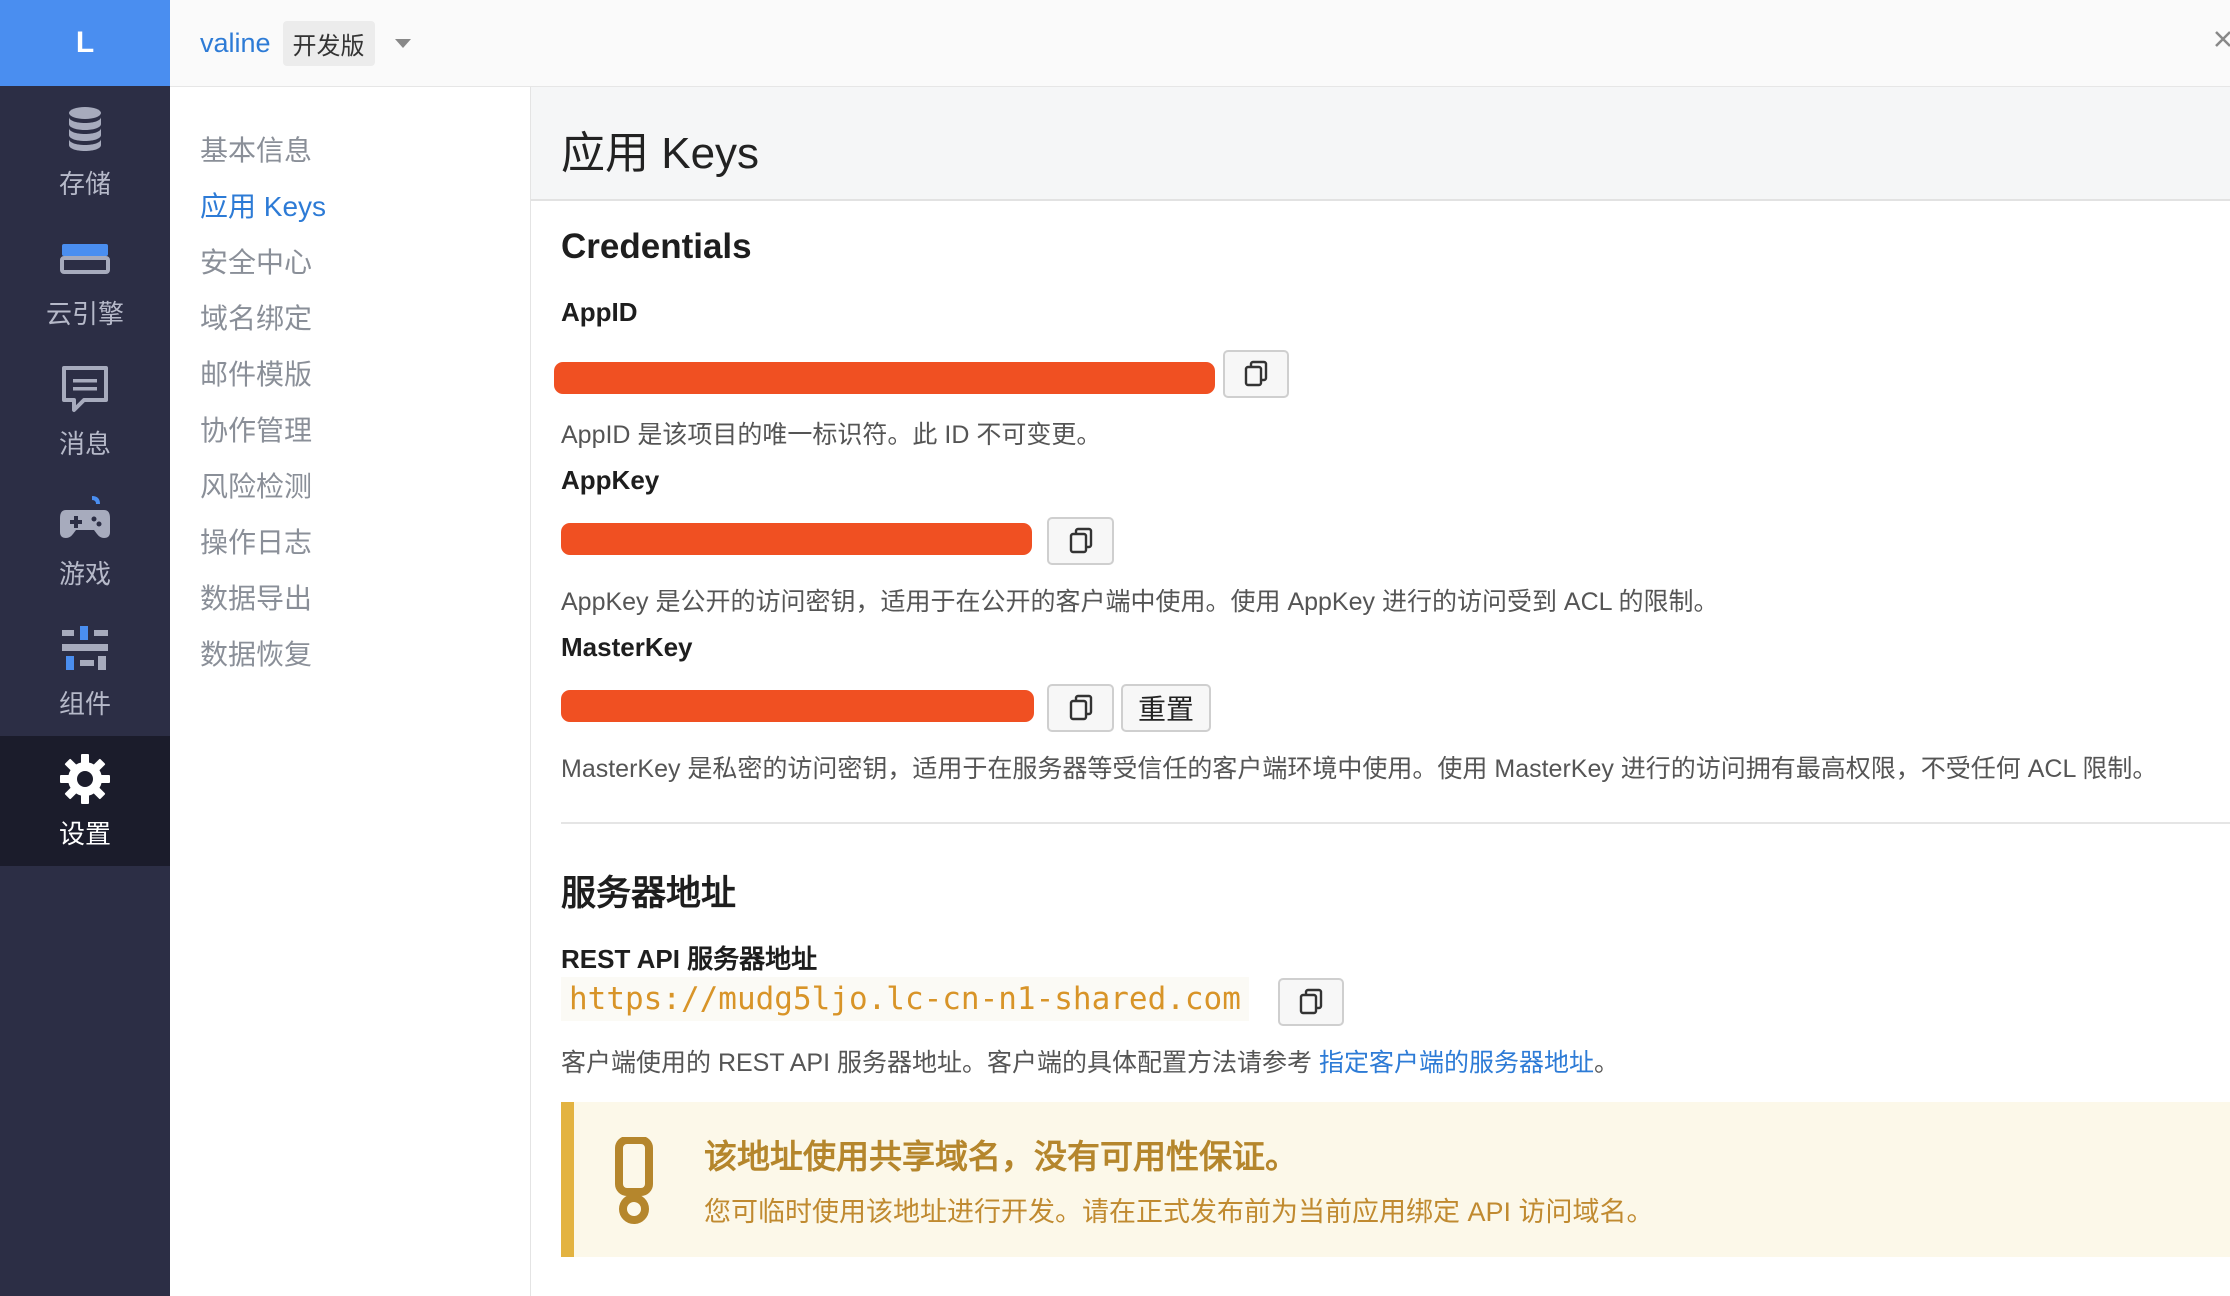 This screenshot has width=2230, height=1296. I want to click on main-sidebar: L 存储 云引擎 消息 游戏 组件 设置, so click(85, 648).